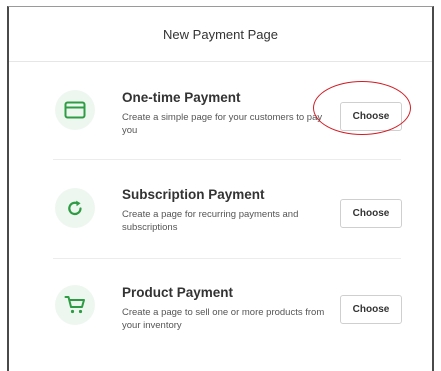  What do you see at coordinates (178, 292) in the screenshot?
I see `option-title: Product Payment` at bounding box center [178, 292].